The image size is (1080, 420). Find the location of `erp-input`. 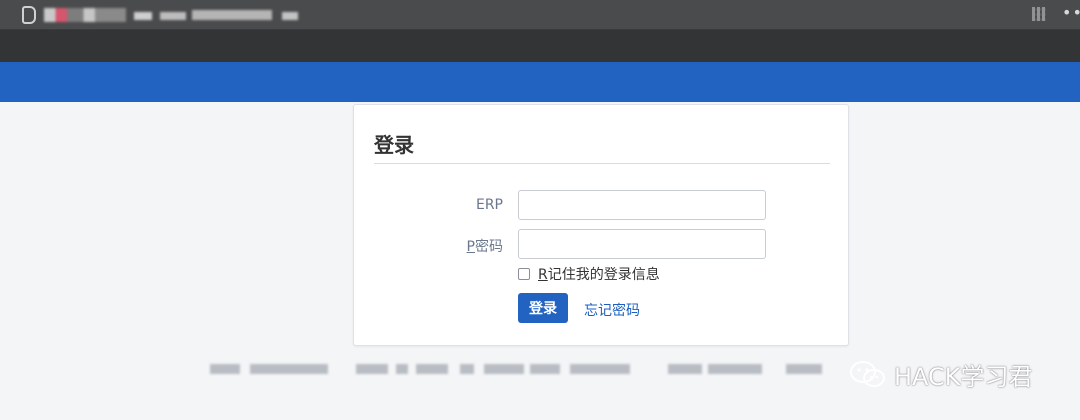

erp-input is located at coordinates (642, 205).